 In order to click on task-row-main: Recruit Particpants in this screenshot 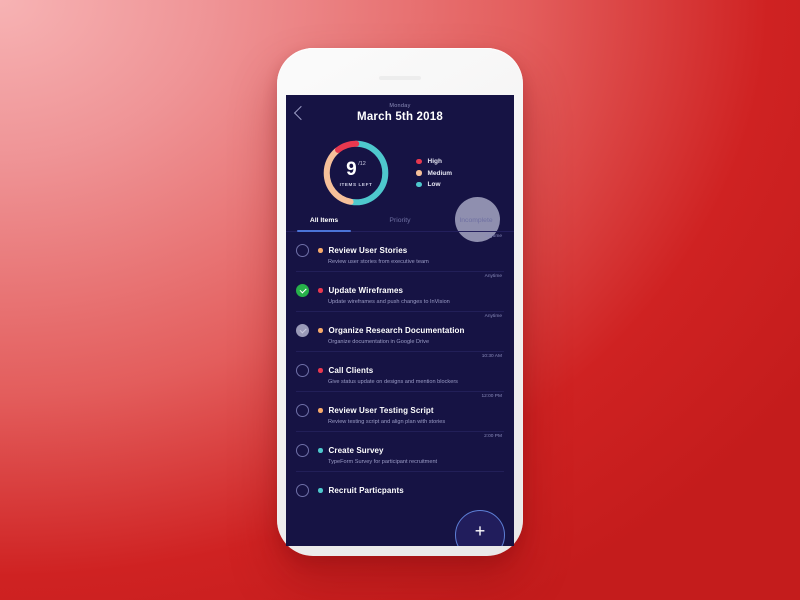, I will do `click(400, 490)`.